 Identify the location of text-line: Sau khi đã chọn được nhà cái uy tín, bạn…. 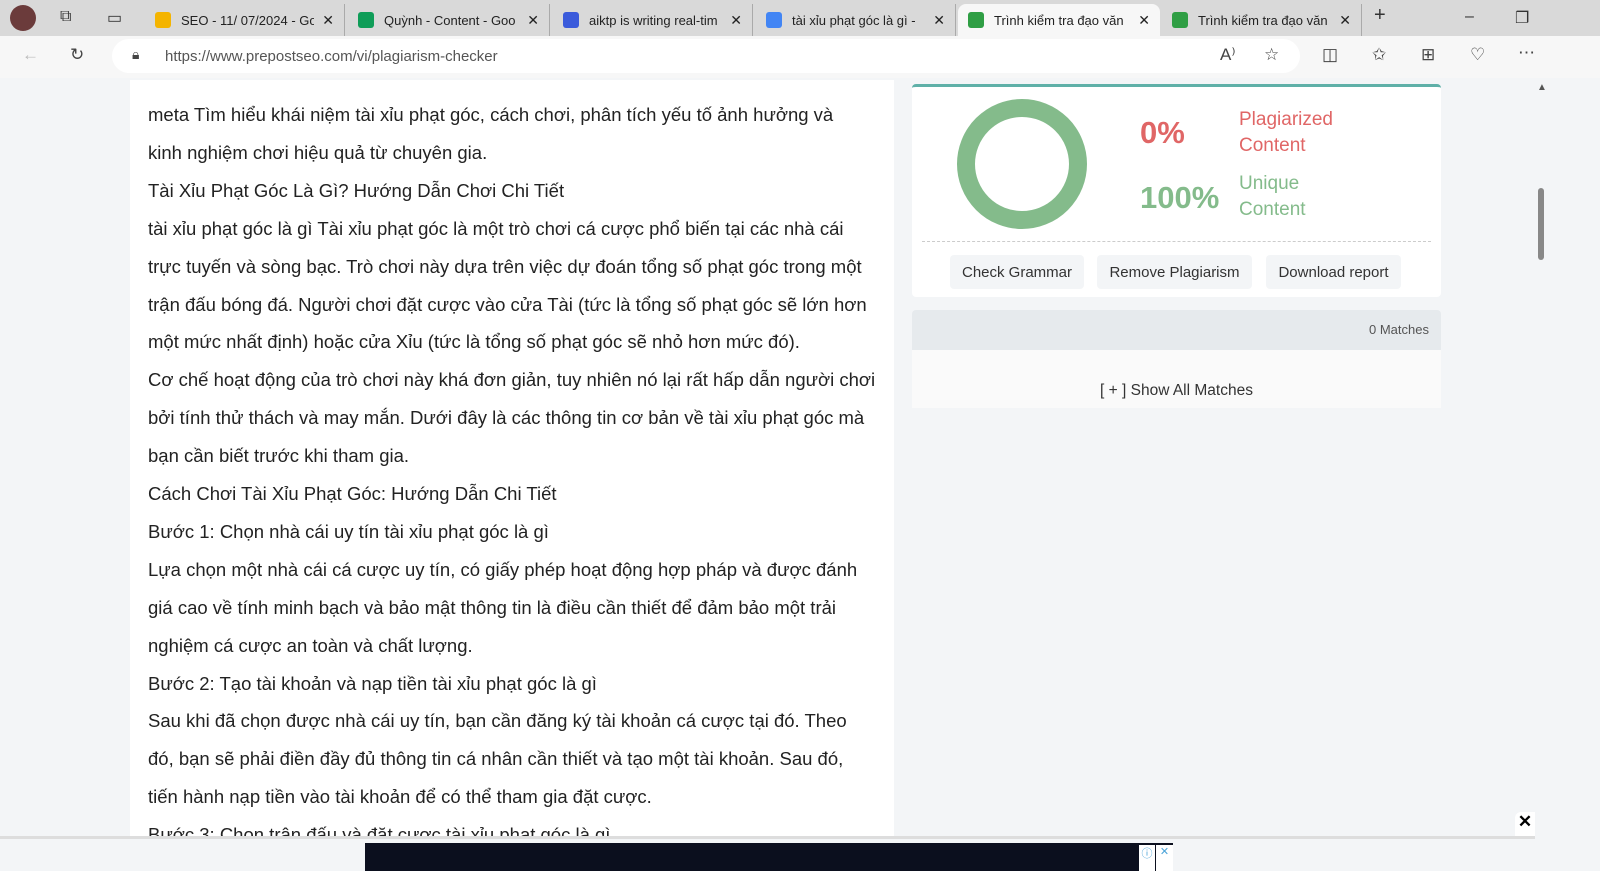
(497, 721).